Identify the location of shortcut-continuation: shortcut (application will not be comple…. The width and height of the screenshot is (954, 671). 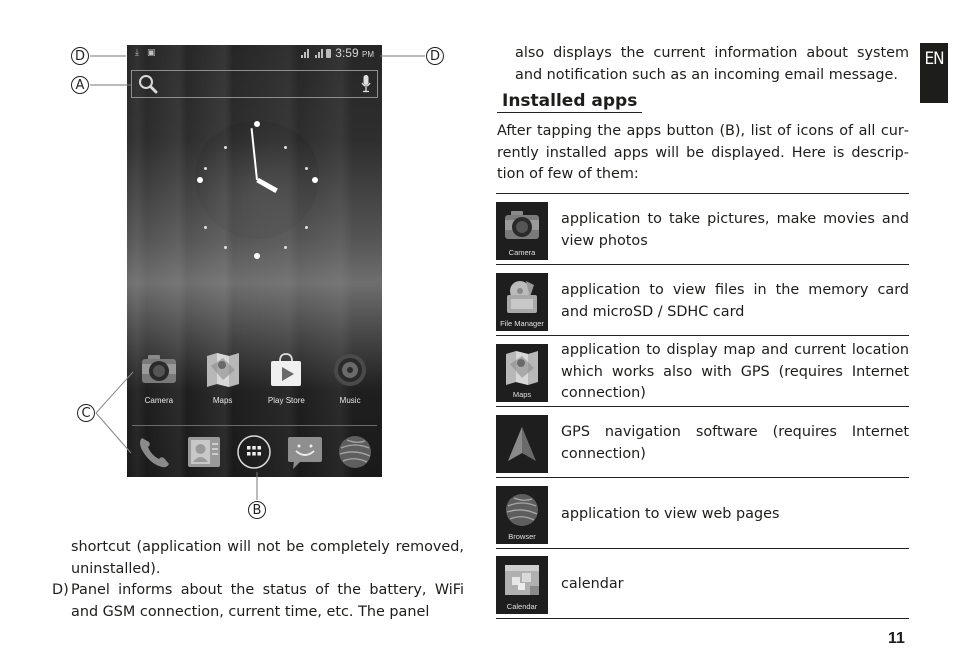
(267, 558).